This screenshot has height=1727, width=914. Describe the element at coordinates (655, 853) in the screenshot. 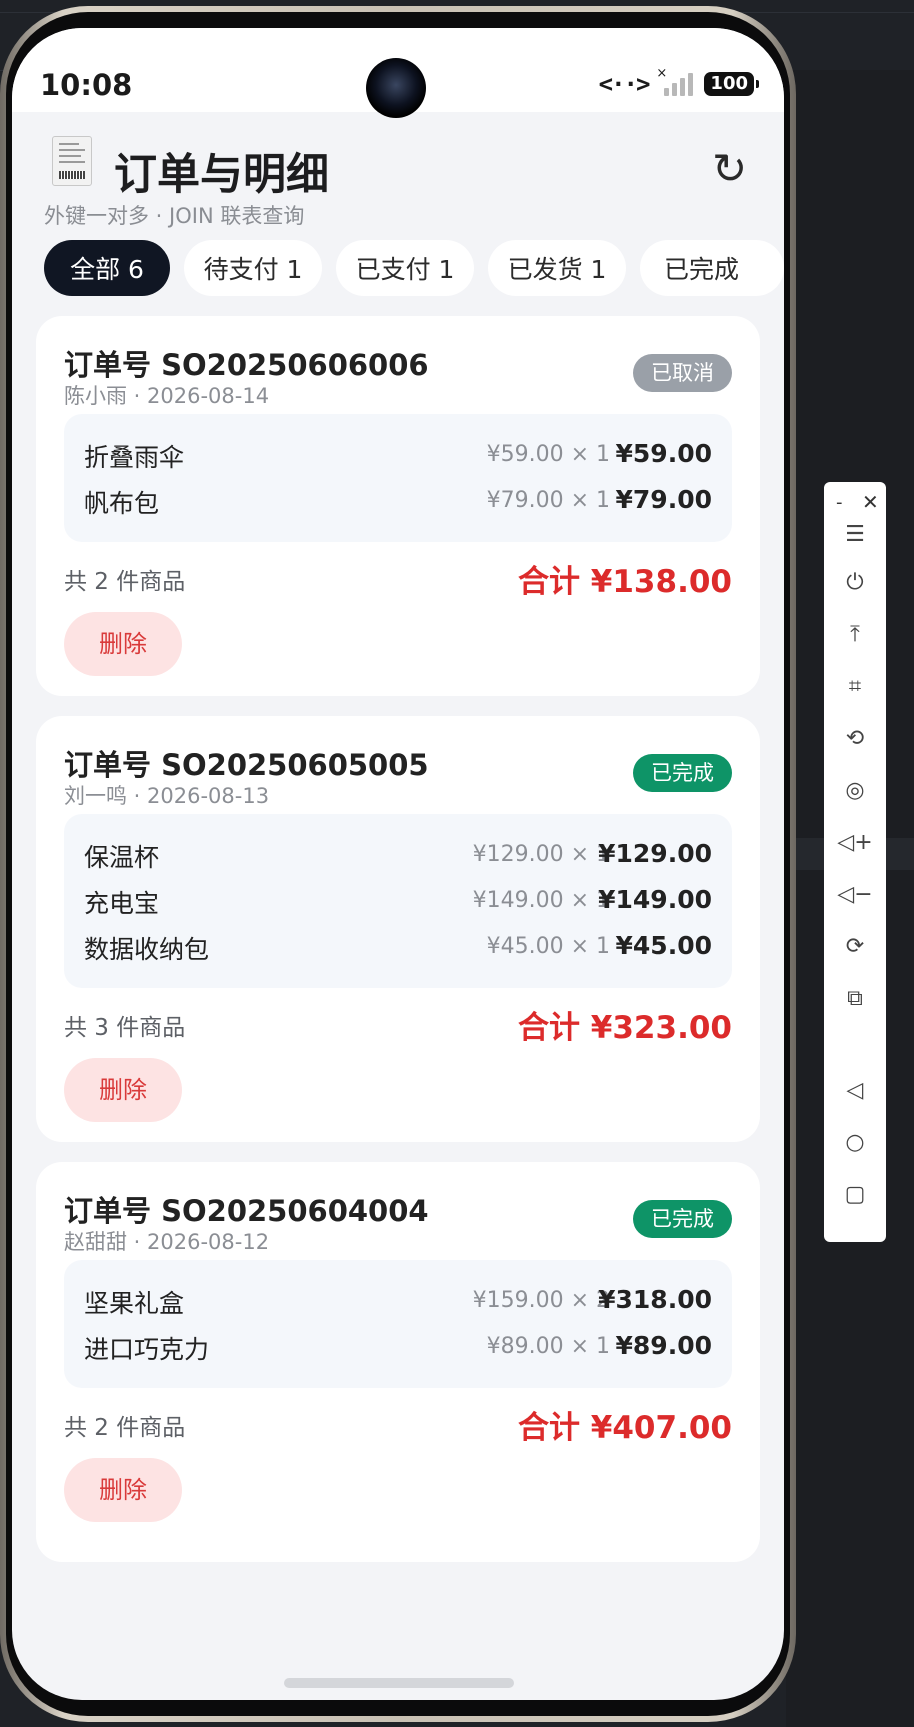

I see `item-subtotal: ¥129.00` at that location.